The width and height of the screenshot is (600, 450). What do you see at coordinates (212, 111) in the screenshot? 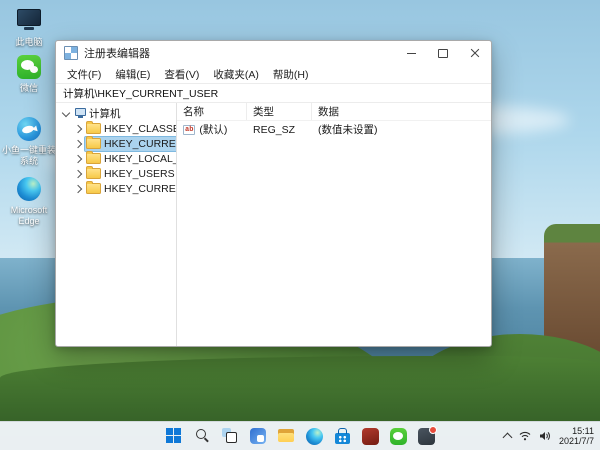
I see `column-header-name: 名称` at bounding box center [212, 111].